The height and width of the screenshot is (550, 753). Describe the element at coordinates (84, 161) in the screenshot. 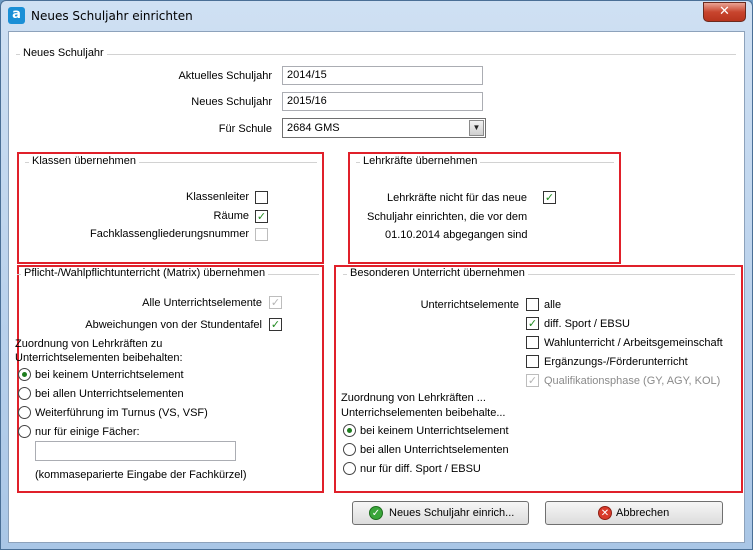

I see `group-title: Klassen übernehmen` at that location.